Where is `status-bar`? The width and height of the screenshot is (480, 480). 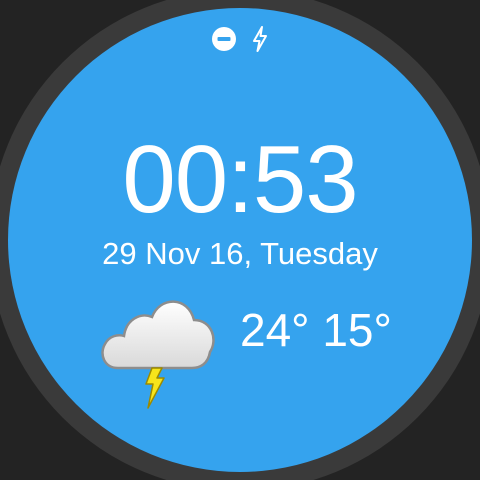
status-bar is located at coordinates (240, 39).